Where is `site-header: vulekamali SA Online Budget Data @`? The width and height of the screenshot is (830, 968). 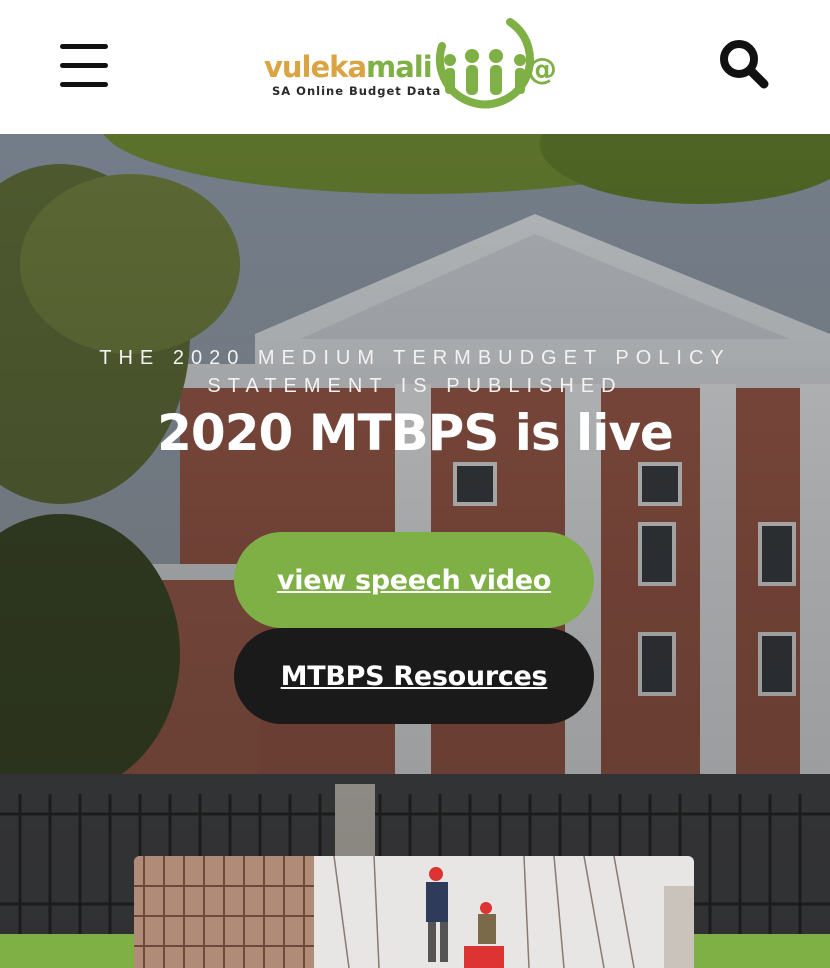 site-header: vulekamali SA Online Budget Data @ is located at coordinates (415, 67).